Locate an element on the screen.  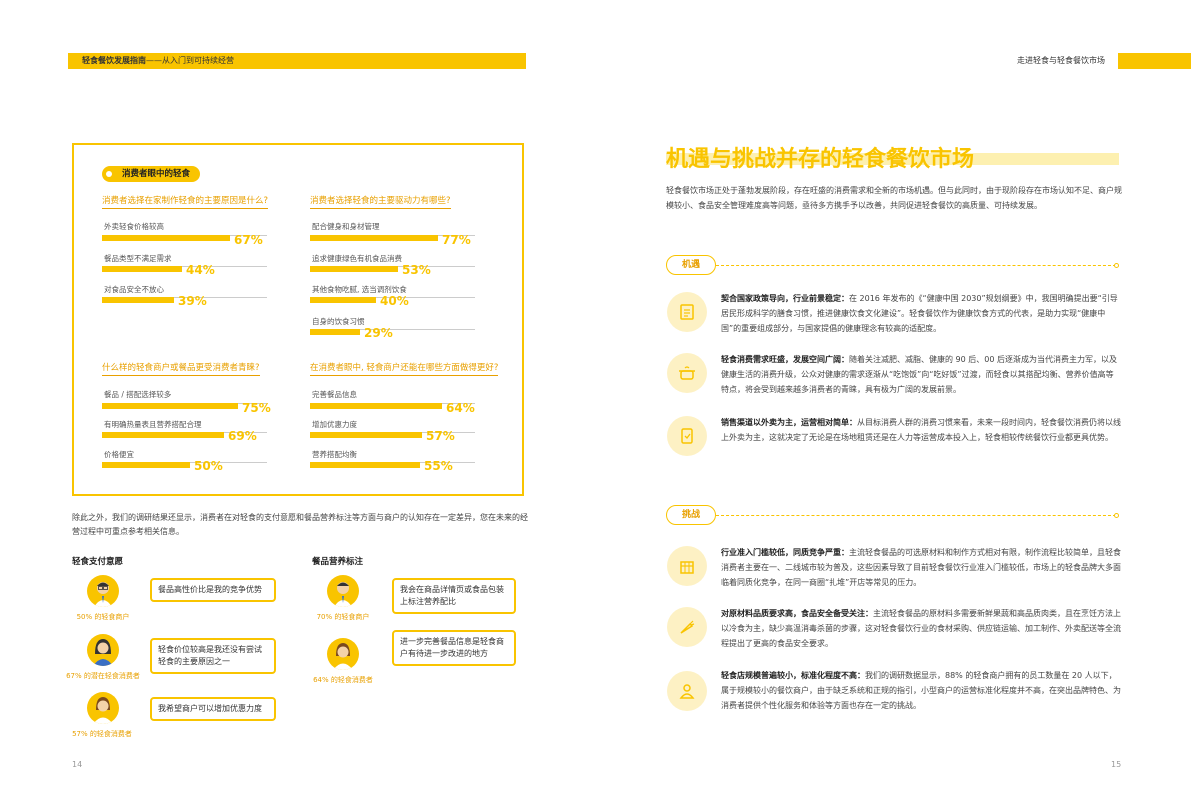
pay-caption: 57% 的轻食消费者 is located at coordinates (102, 734).